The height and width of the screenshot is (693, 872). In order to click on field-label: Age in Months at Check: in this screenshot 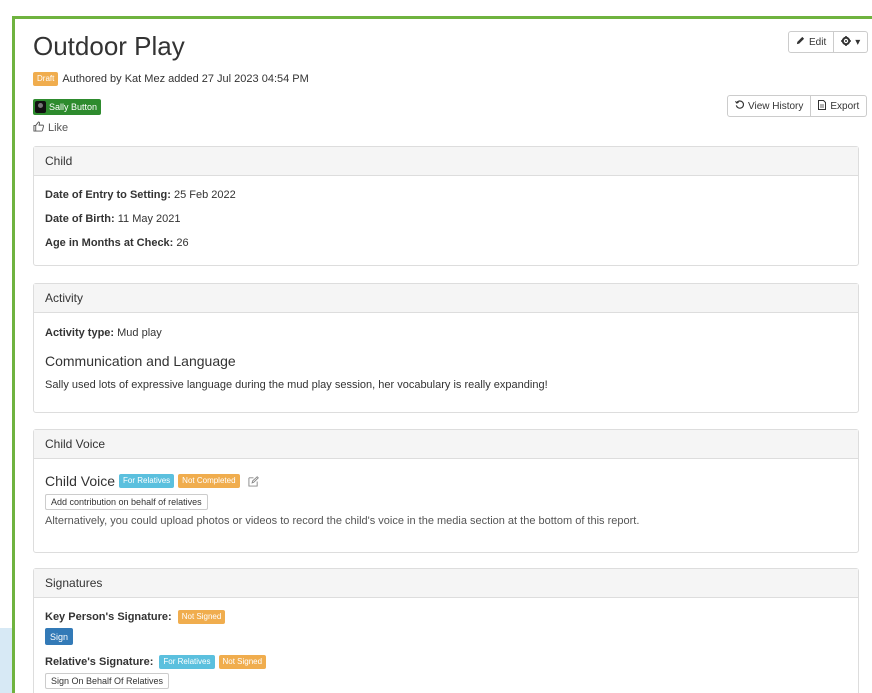, I will do `click(109, 243)`.